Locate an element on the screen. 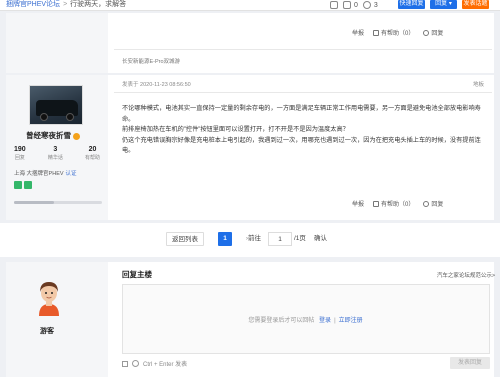 The width and height of the screenshot is (500, 377). confirm-page-button: 确认 is located at coordinates (320, 239).